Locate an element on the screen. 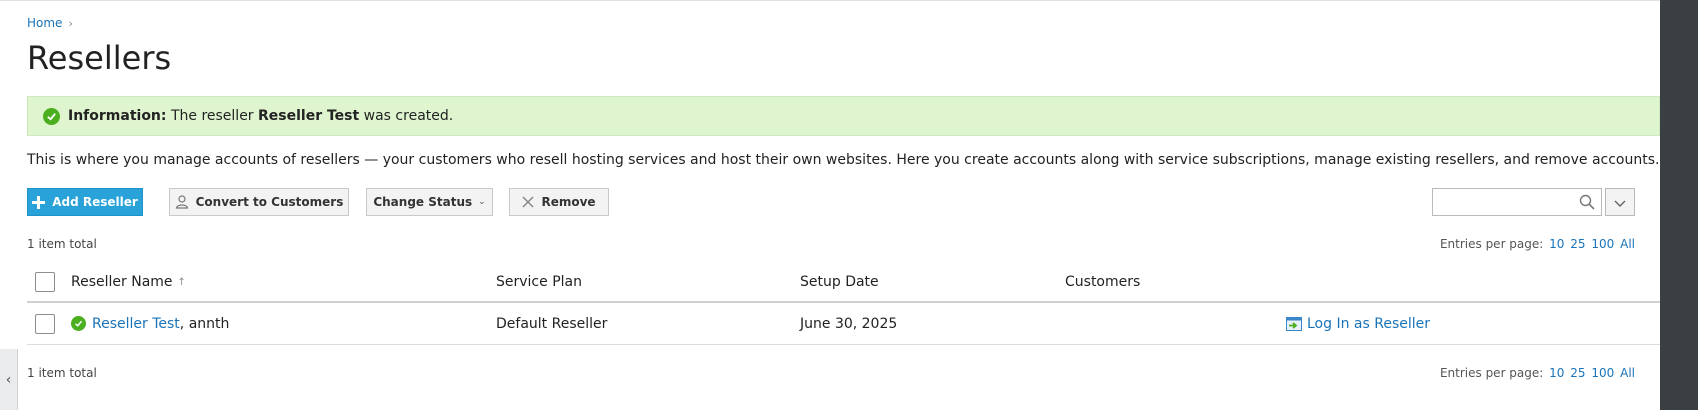 The width and height of the screenshot is (1698, 410). sidebar-collapse-handle: ‹ is located at coordinates (9, 379).